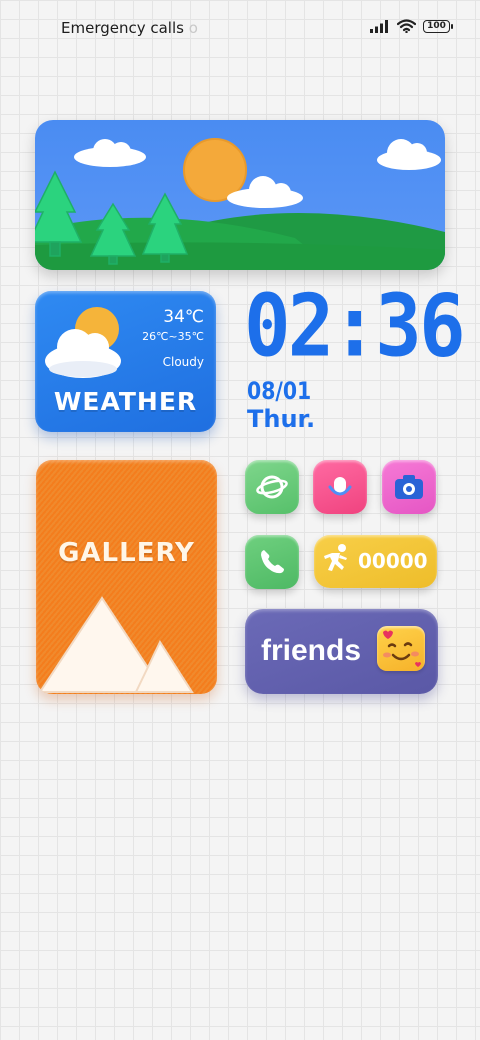 Image resolution: width=480 pixels, height=1040 pixels. Describe the element at coordinates (438, 26) in the screenshot. I see `battery-icon: 100` at that location.